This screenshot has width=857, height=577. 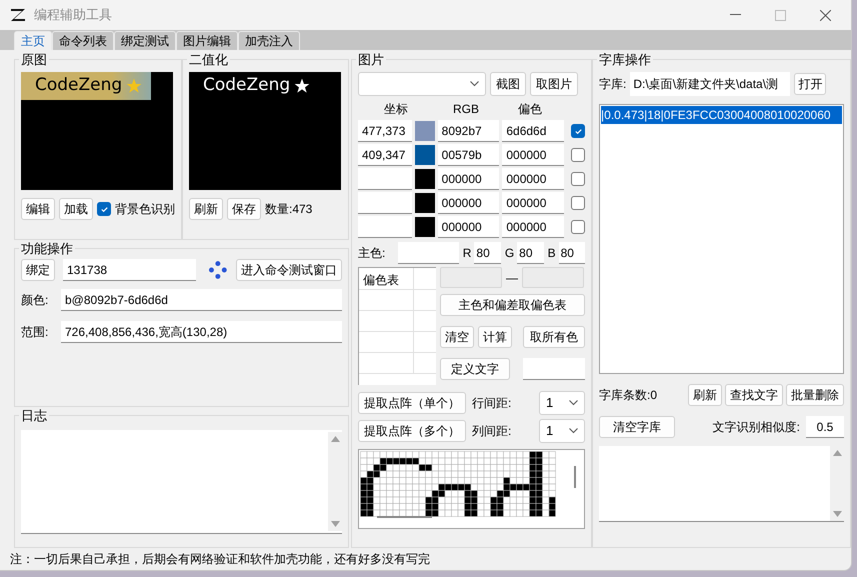 What do you see at coordinates (754, 395) in the screenshot?
I see `find-text-button: 查找文字` at bounding box center [754, 395].